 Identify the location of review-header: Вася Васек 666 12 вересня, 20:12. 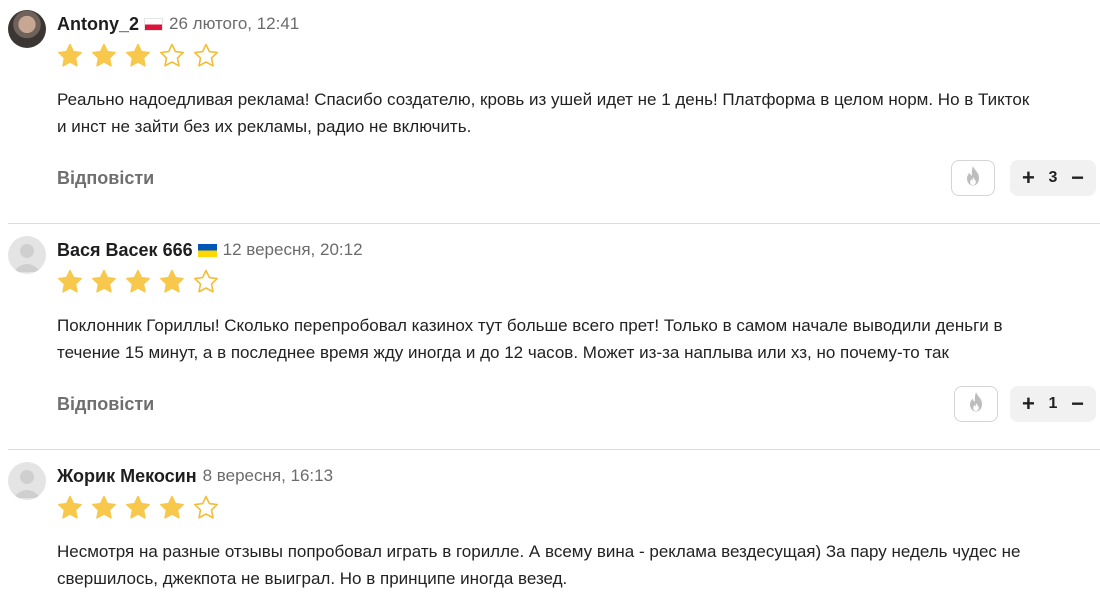
(210, 250).